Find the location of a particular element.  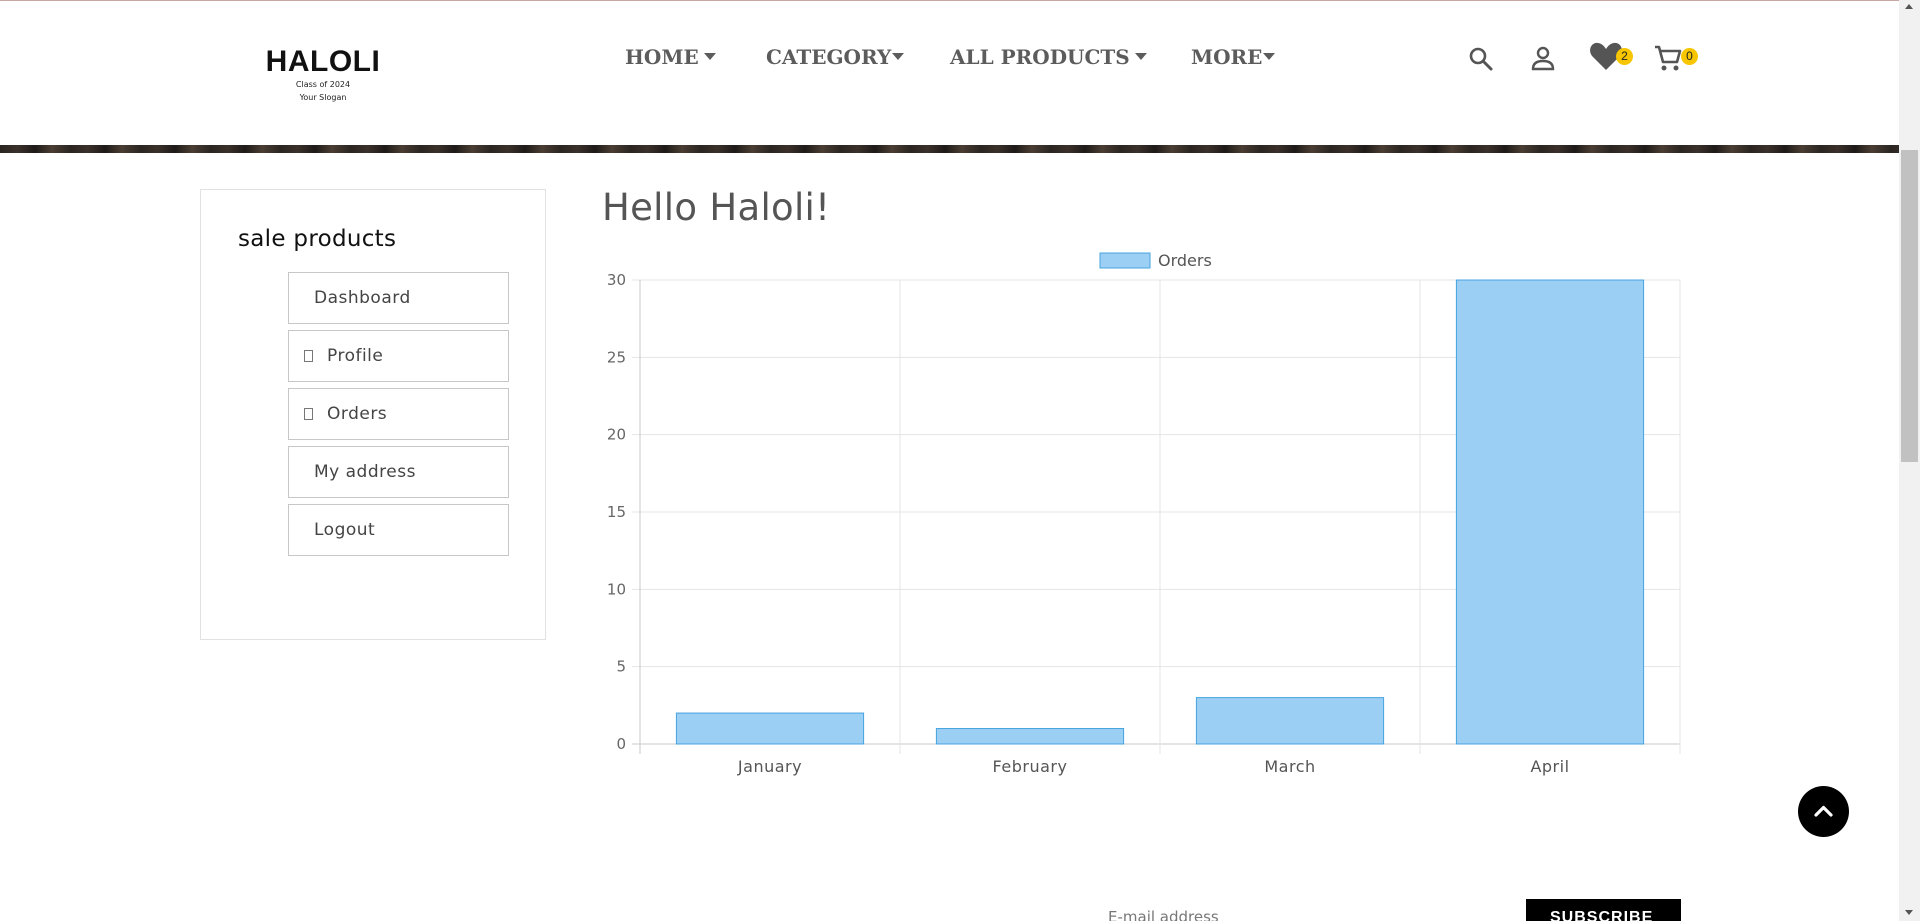

nav-more: MORE is located at coordinates (1233, 57).